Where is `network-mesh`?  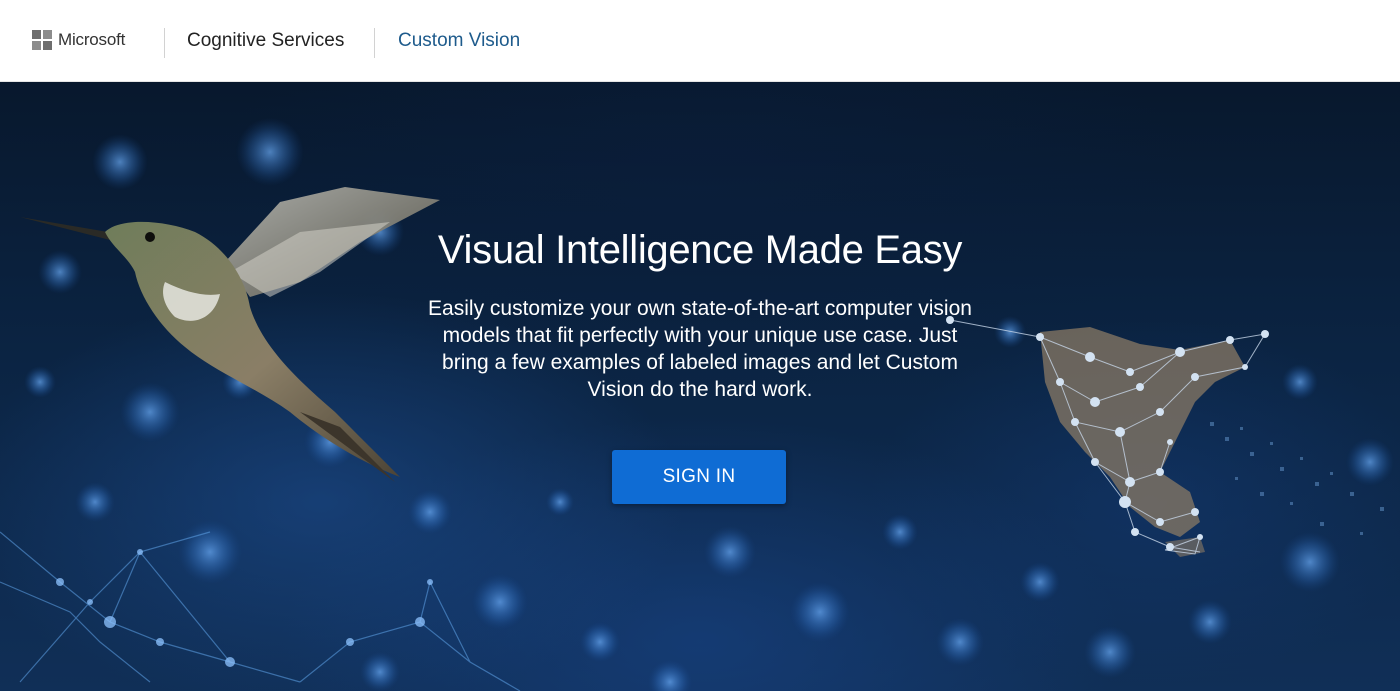
network-mesh is located at coordinates (260, 611).